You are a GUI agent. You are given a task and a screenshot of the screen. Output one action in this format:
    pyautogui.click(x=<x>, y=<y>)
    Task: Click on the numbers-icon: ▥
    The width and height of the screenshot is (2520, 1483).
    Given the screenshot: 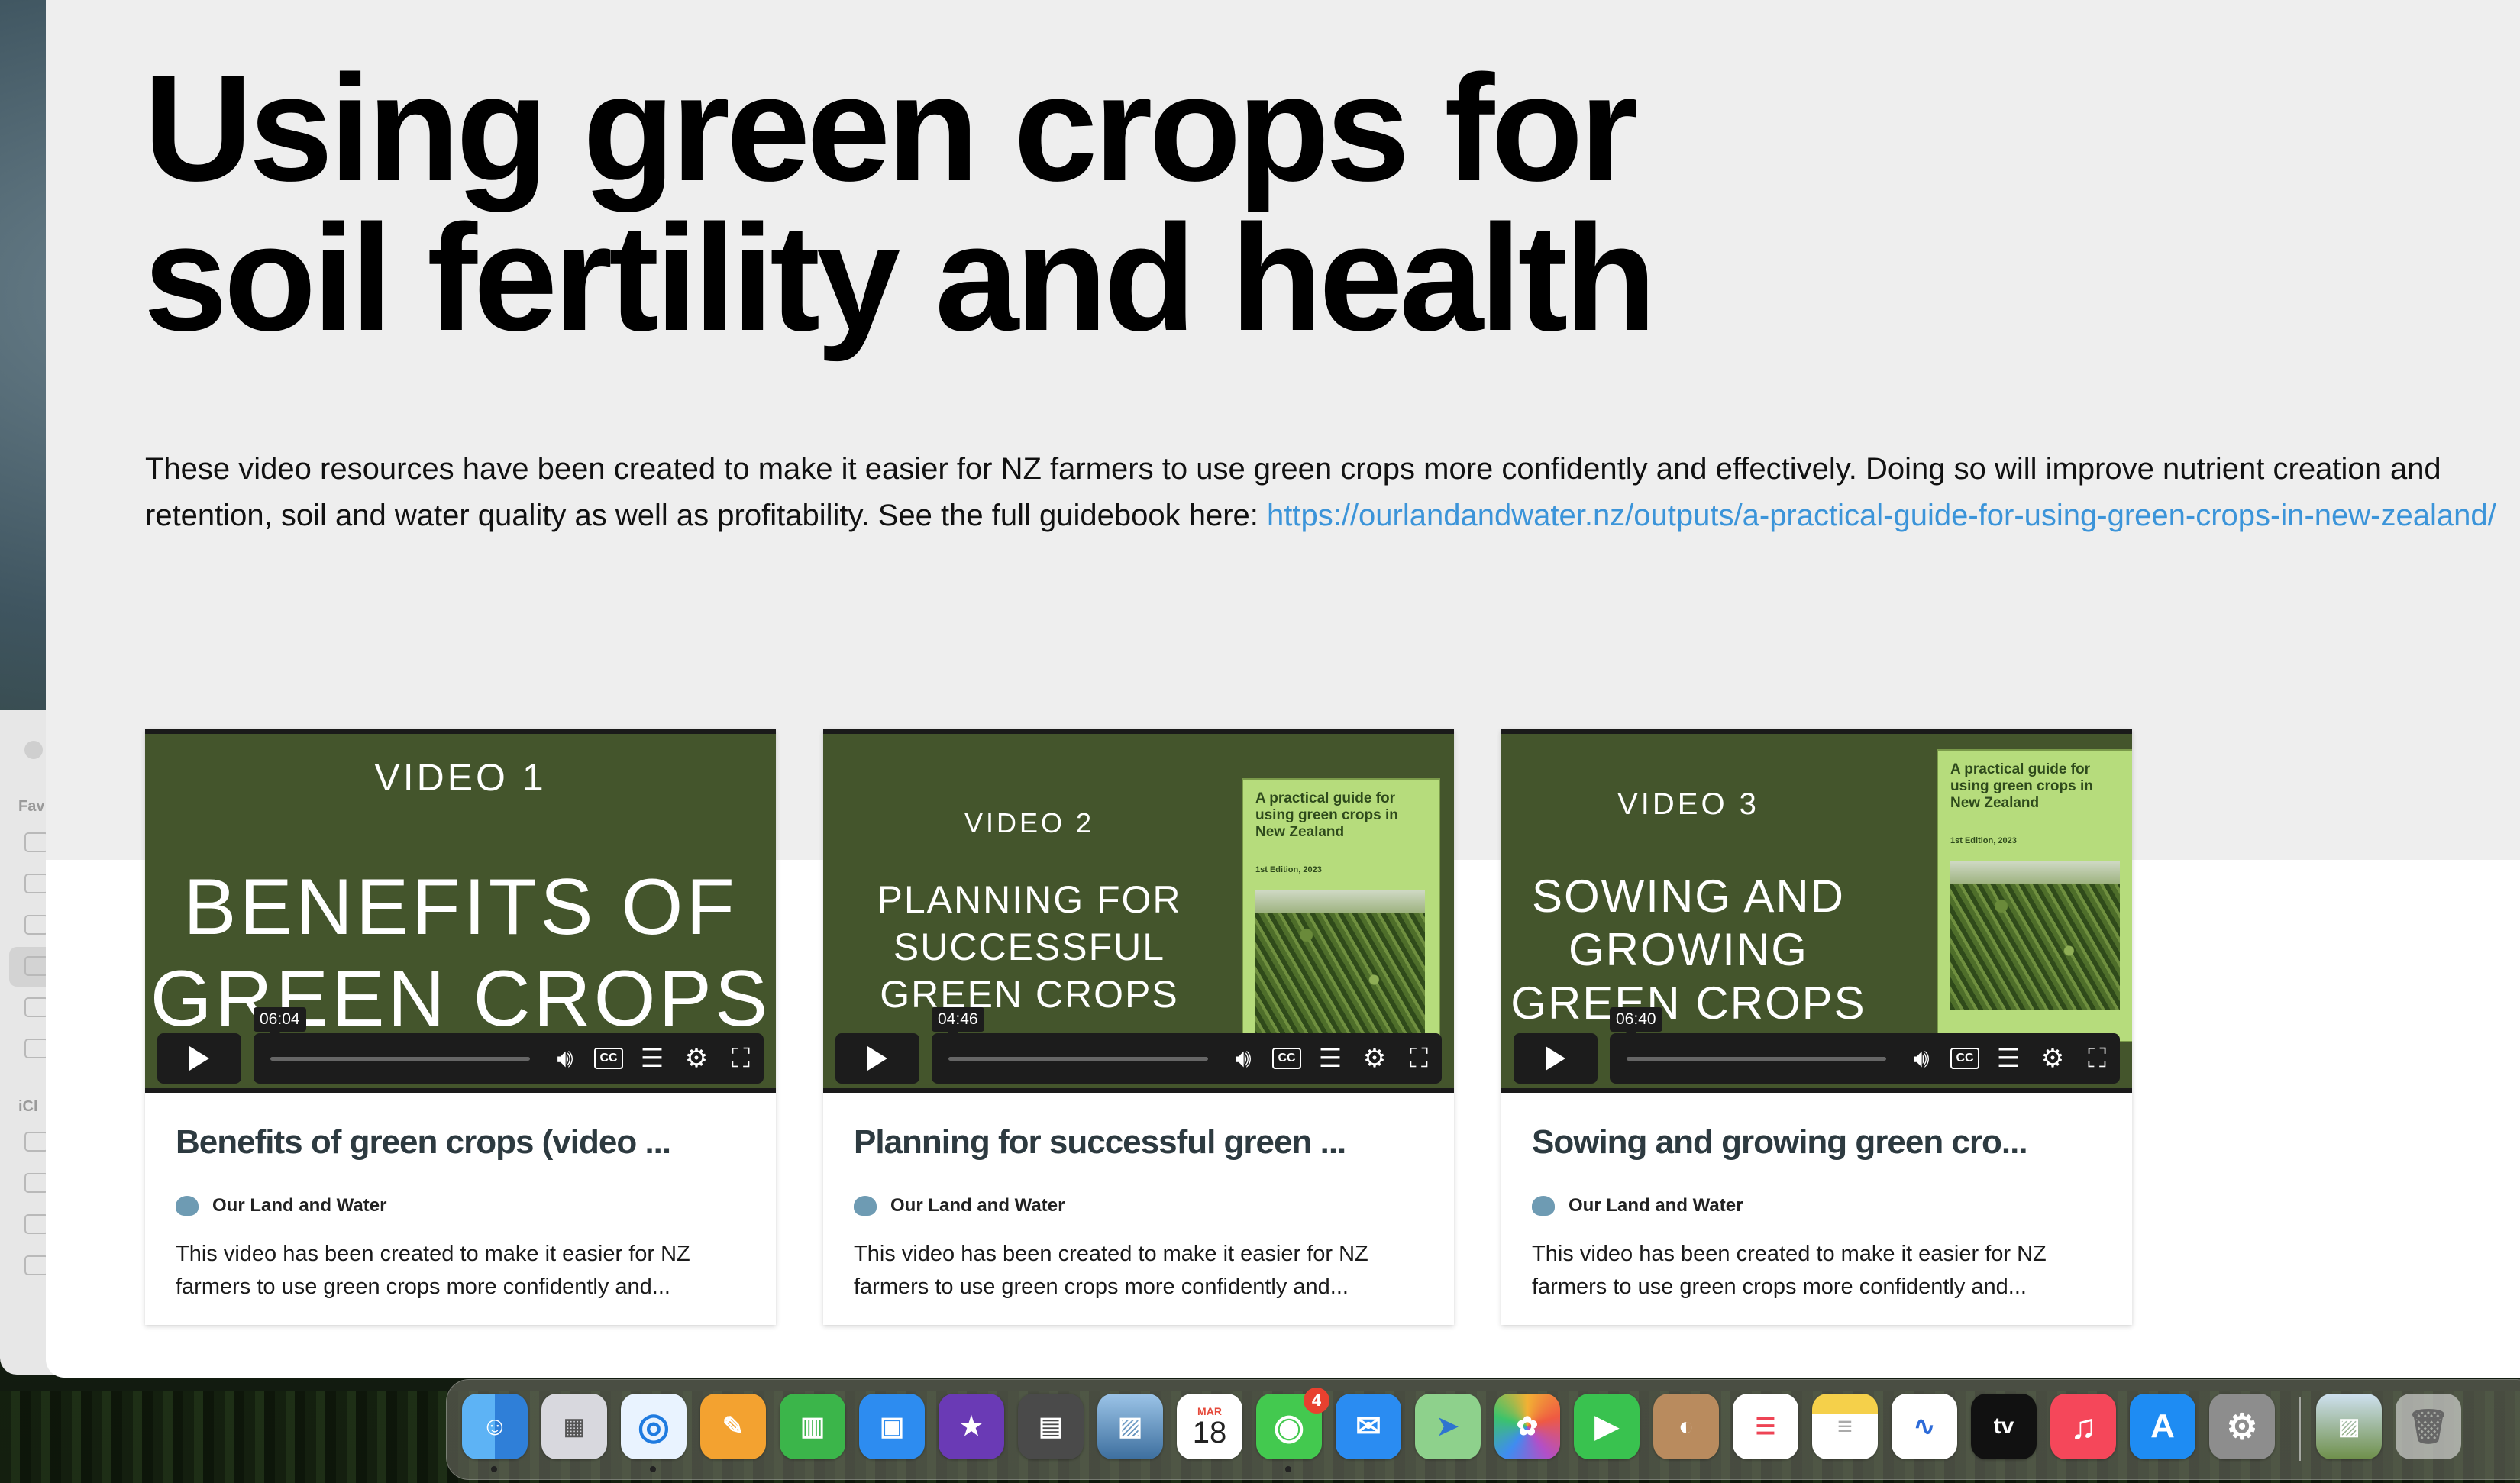 What is the action you would take?
    pyautogui.click(x=812, y=1426)
    